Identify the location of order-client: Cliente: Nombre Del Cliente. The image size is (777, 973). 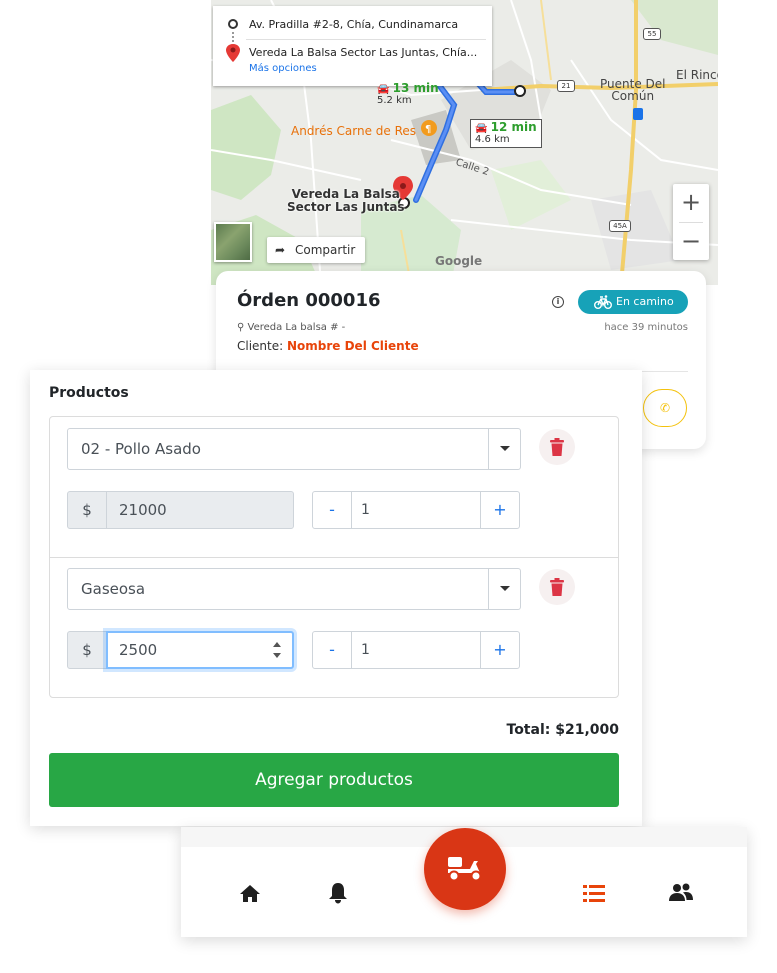
(328, 346).